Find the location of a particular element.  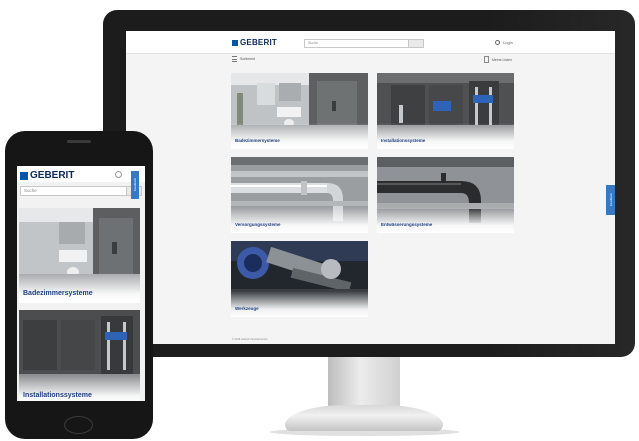

my-lists-link: Meine Listen is located at coordinates (498, 59).